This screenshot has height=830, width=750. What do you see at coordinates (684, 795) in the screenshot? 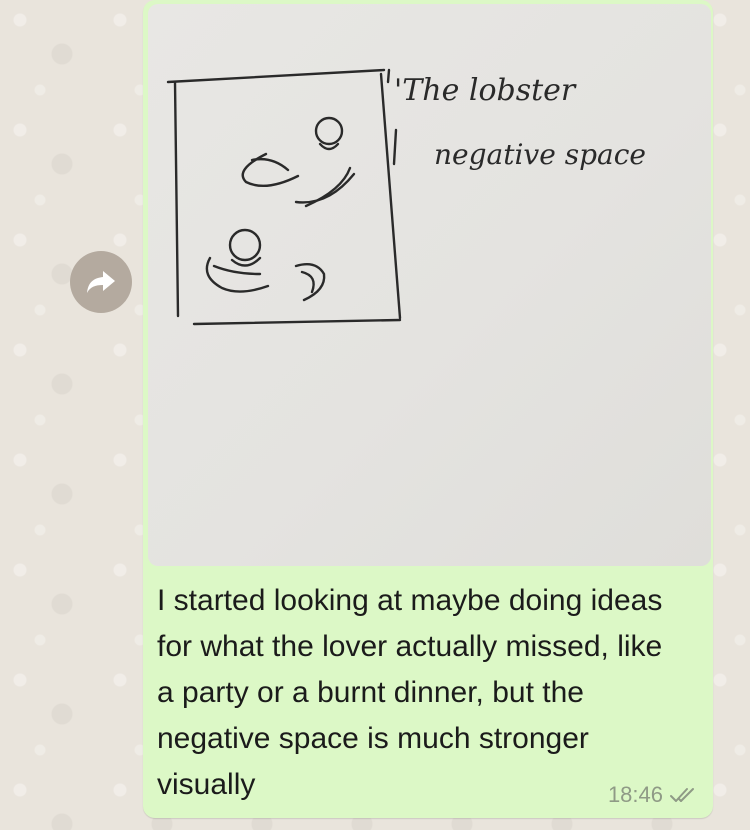
I see `double-check-icon` at bounding box center [684, 795].